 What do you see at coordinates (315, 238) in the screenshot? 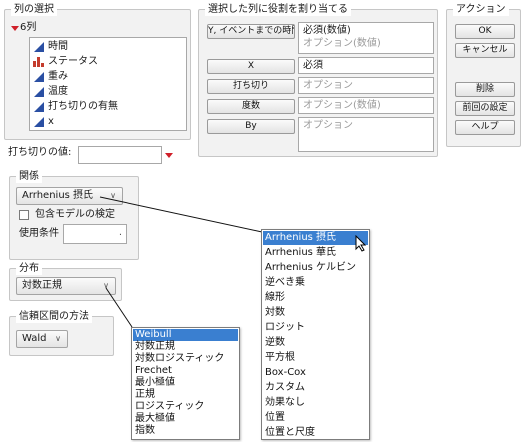
I see `relationship-menu-item: Arrhenius 摂氏` at bounding box center [315, 238].